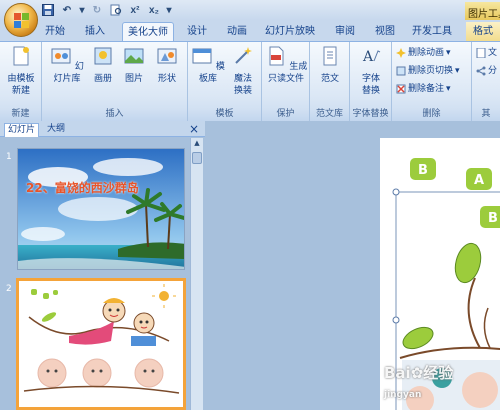  I want to click on document-icon, so click(481, 53).